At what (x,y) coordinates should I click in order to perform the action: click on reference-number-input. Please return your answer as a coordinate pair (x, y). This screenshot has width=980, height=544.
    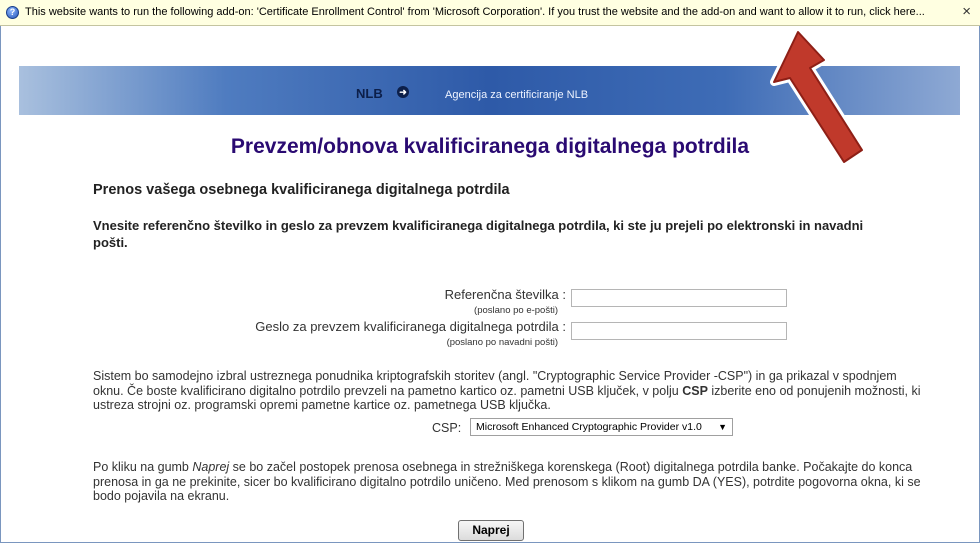
    Looking at the image, I should click on (679, 298).